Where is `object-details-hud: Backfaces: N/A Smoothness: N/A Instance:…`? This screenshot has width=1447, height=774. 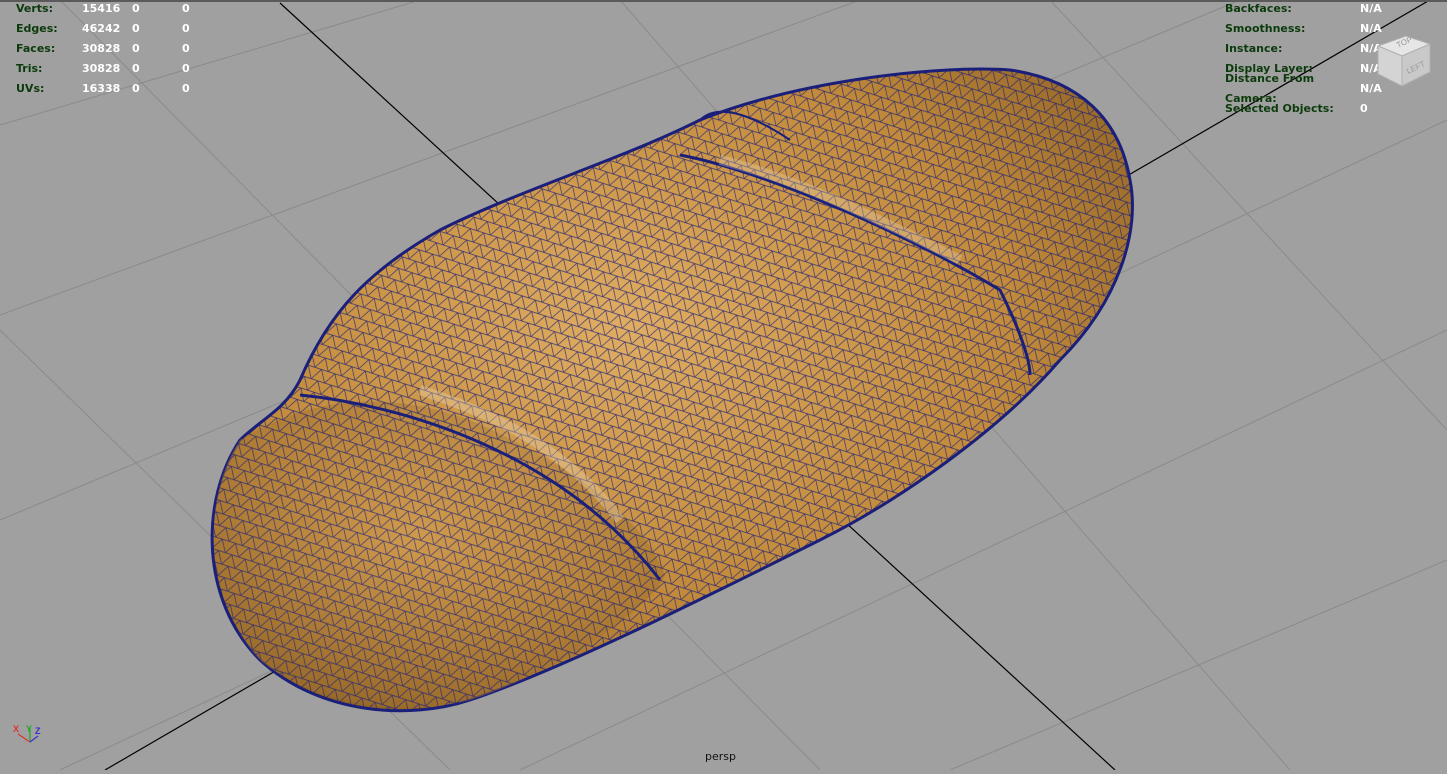 object-details-hud: Backfaces: N/A Smoothness: N/A Instance:… is located at coordinates (1303, 59).